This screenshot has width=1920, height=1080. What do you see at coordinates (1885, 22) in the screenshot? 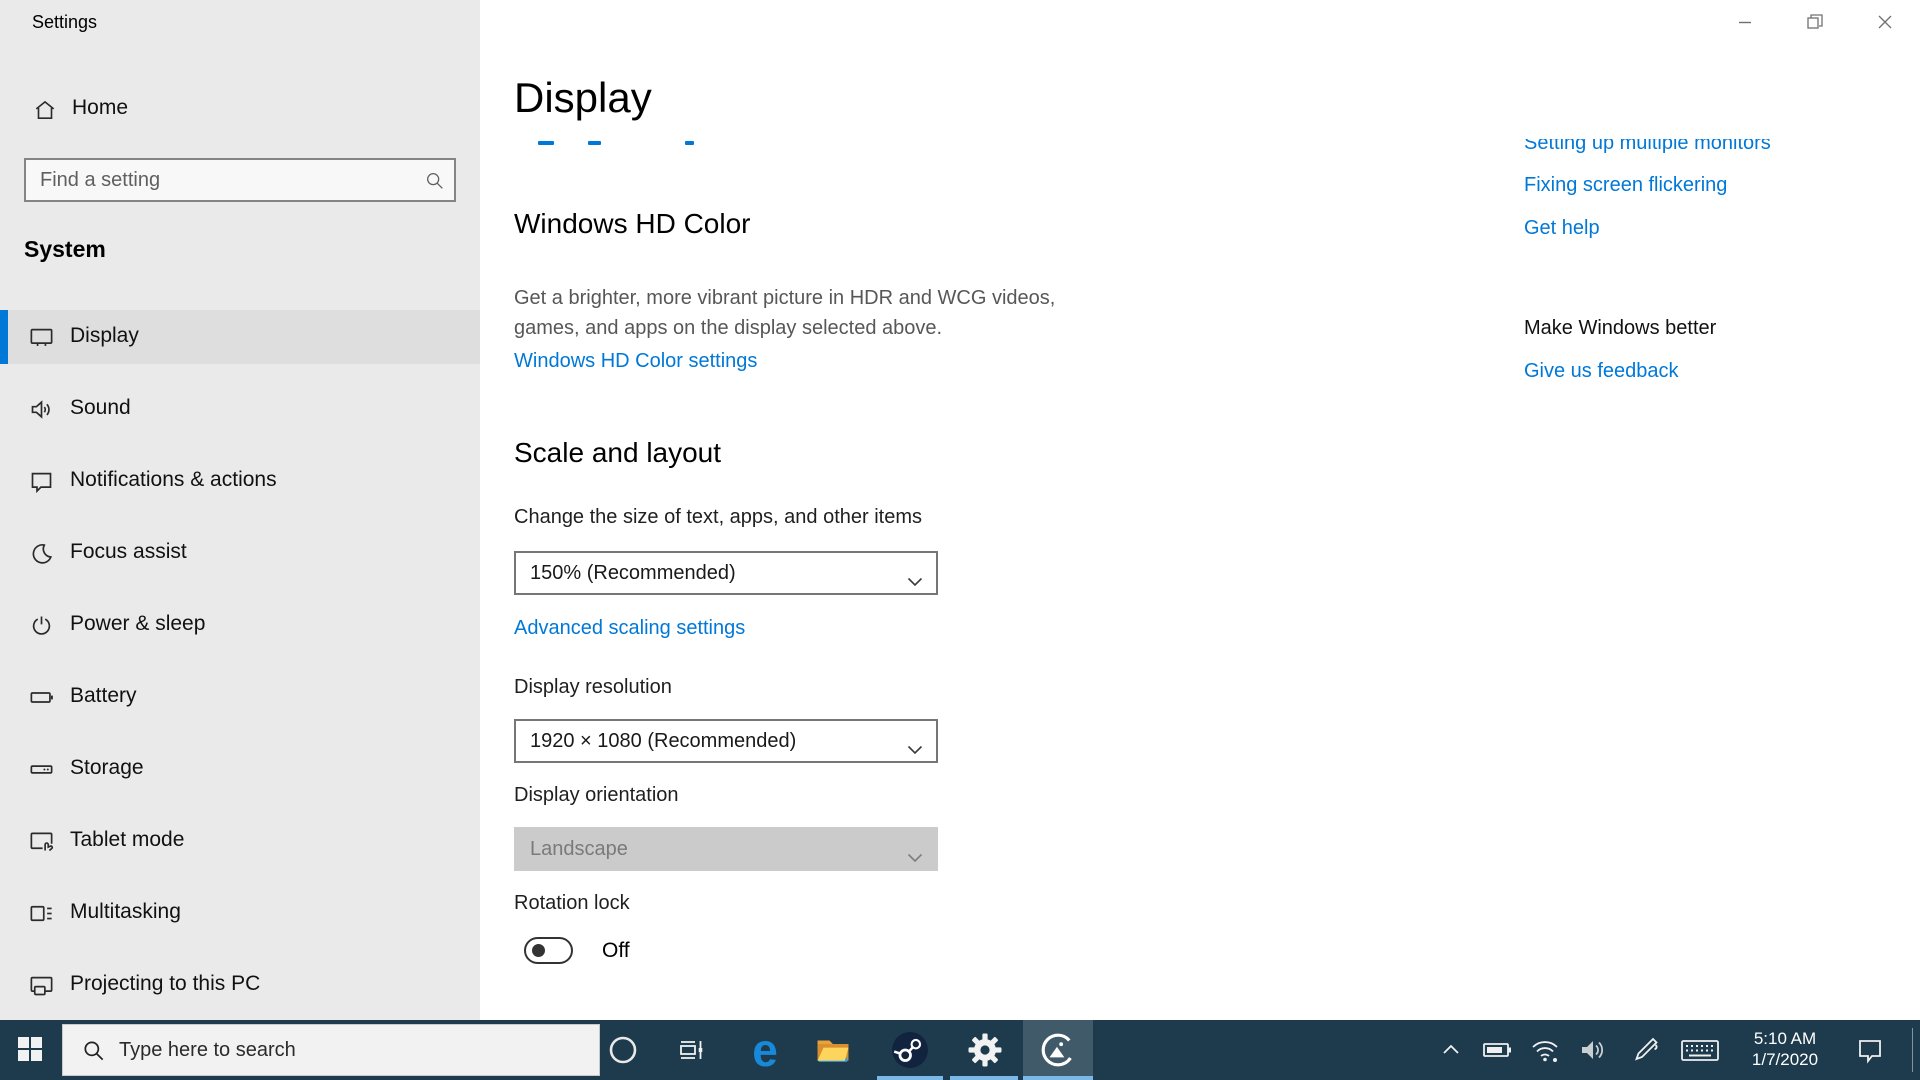
I see `close-button` at bounding box center [1885, 22].